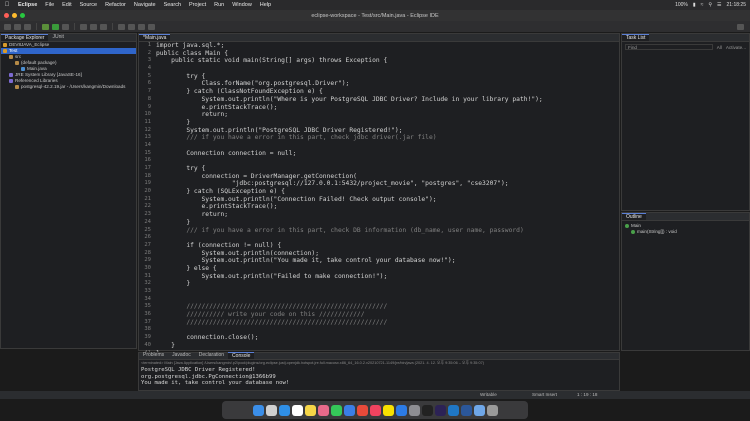 This screenshot has width=750, height=421. I want to click on battery-icon: ▮, so click(694, 5).